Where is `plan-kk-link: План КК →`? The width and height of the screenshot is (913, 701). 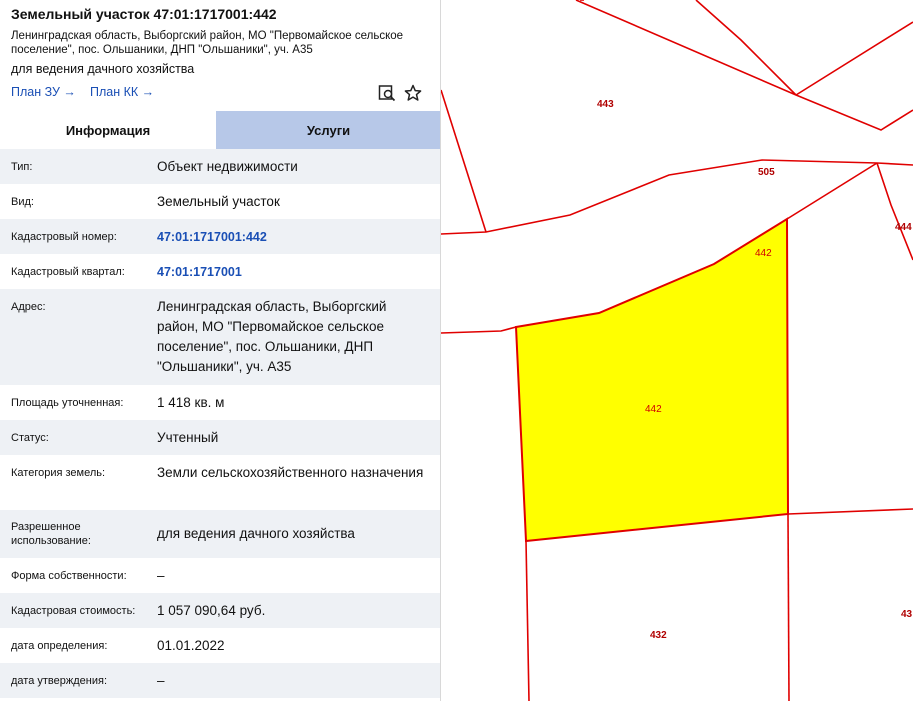 plan-kk-link: План КК → is located at coordinates (122, 92).